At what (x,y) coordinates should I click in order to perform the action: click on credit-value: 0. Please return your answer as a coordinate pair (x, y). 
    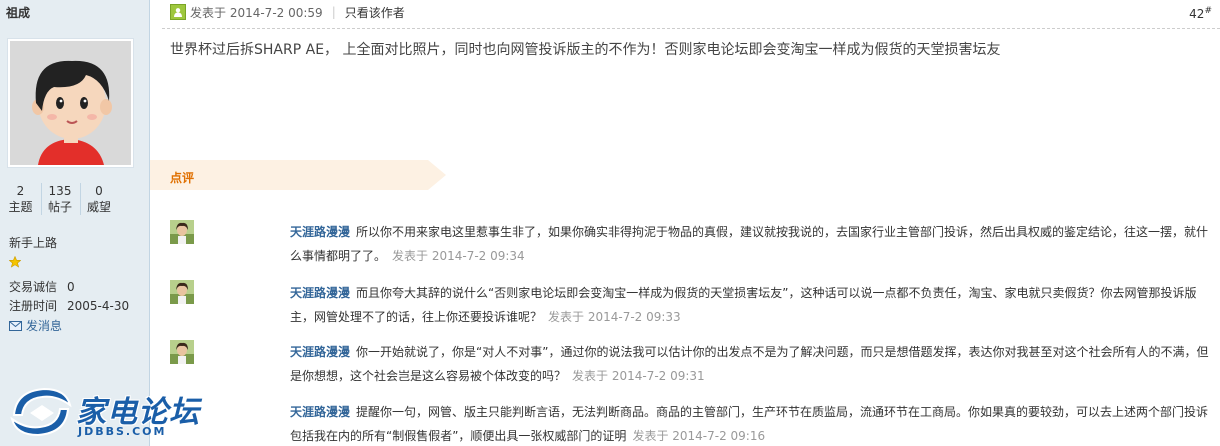
    Looking at the image, I should click on (71, 287).